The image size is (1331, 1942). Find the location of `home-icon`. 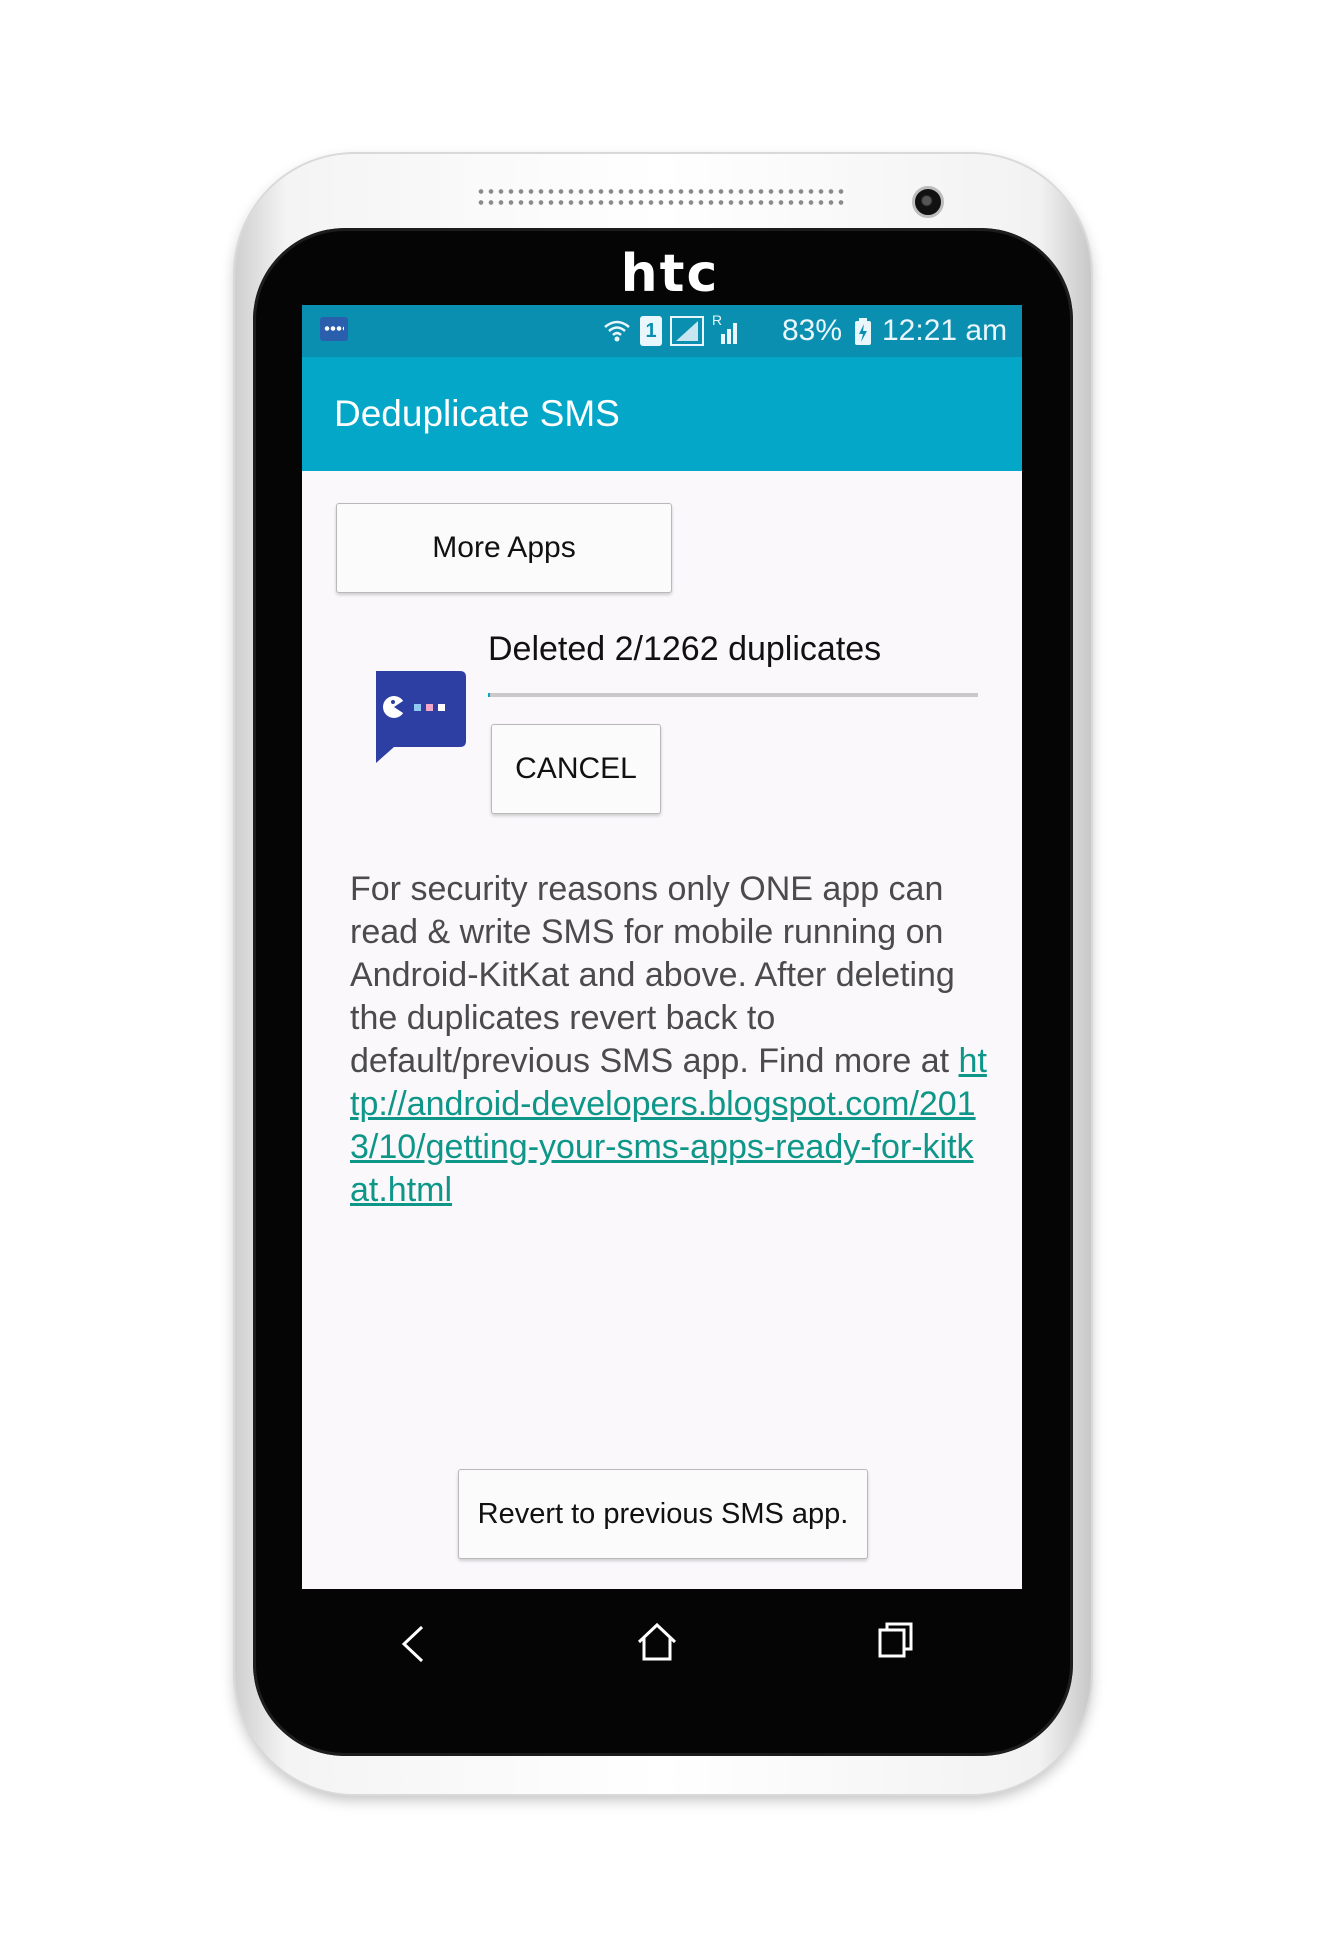

home-icon is located at coordinates (657, 1644).